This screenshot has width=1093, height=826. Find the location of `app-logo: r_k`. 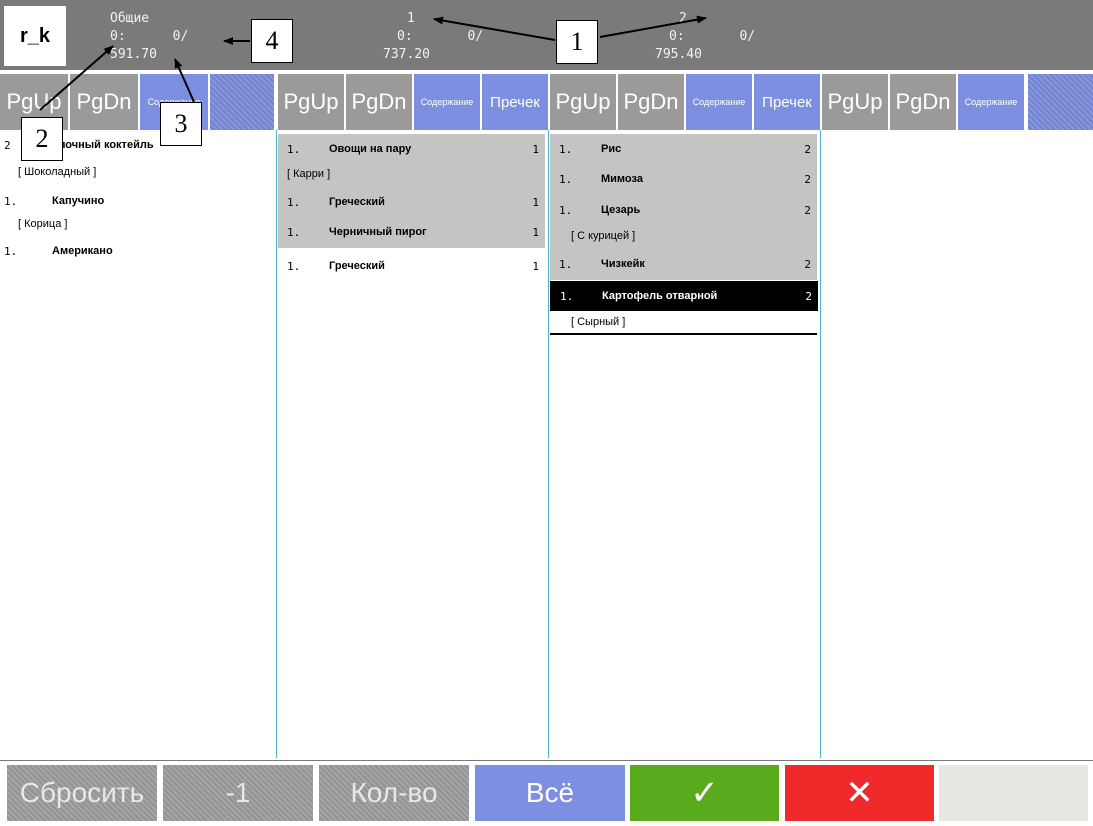

app-logo: r_k is located at coordinates (35, 36).